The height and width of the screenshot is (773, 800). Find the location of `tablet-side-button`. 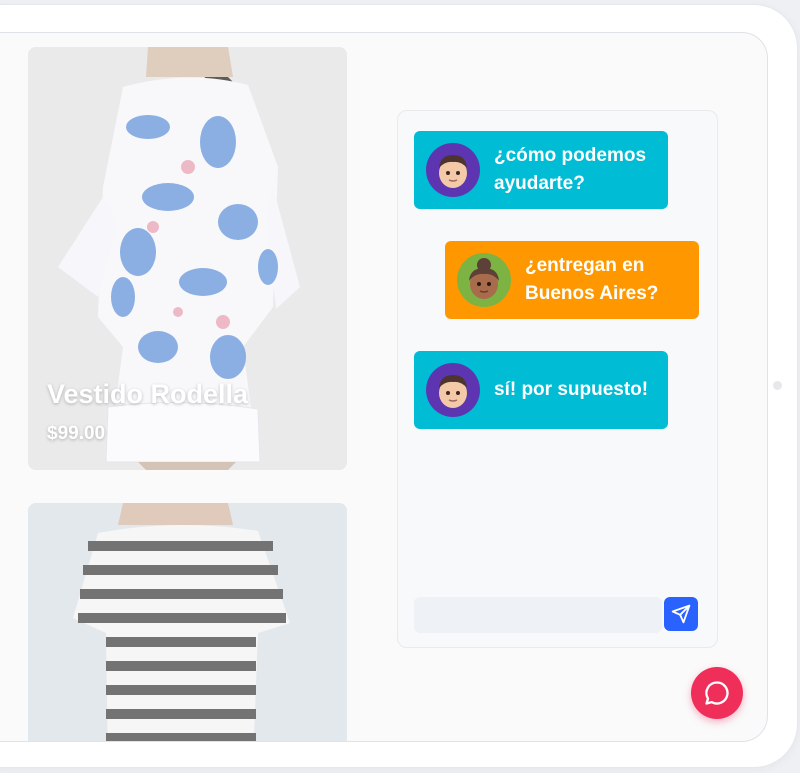

tablet-side-button is located at coordinates (777, 385).